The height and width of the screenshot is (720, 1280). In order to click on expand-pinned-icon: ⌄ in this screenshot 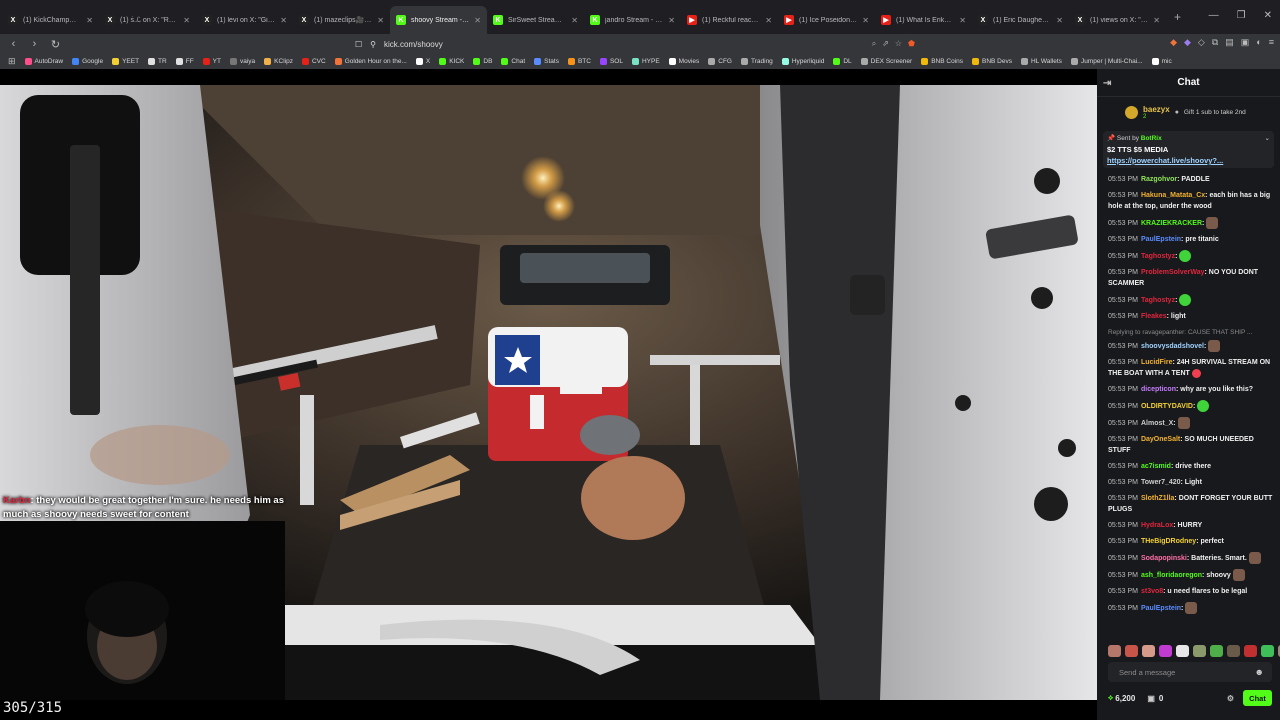, I will do `click(1267, 138)`.